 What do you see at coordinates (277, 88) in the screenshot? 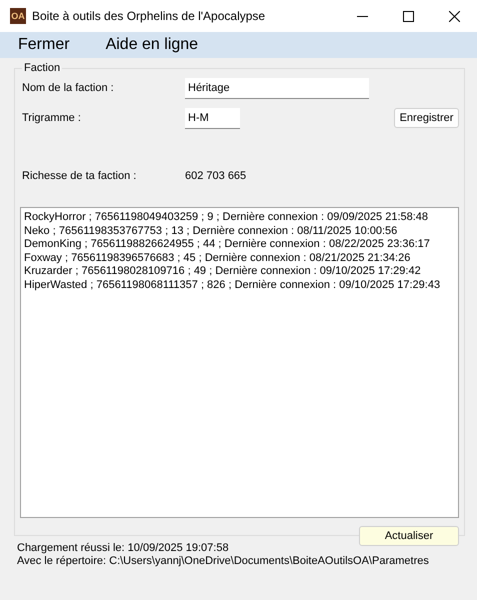
I see `input-field: Héritage` at bounding box center [277, 88].